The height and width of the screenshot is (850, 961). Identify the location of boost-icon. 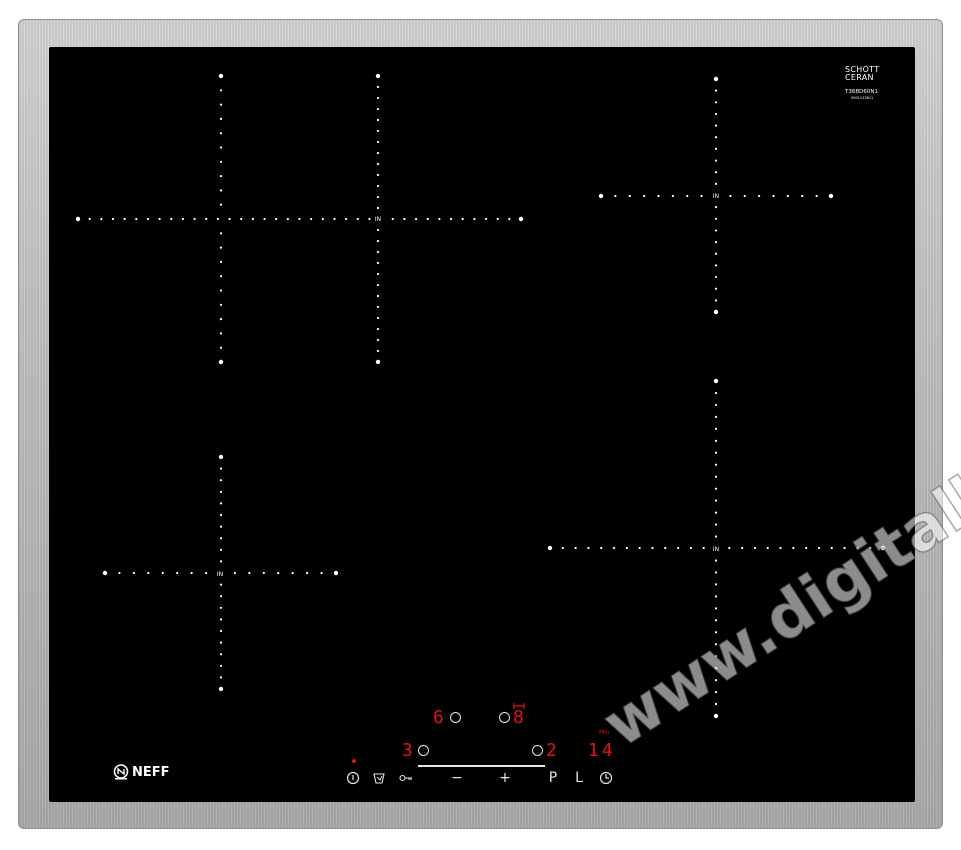
(379, 778).